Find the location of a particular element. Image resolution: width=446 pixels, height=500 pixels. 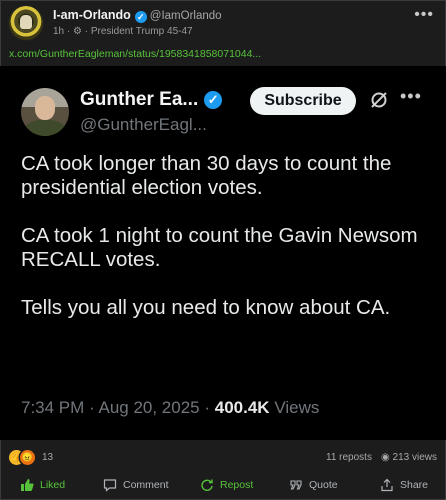

tweet-more-icon: ••• is located at coordinates (411, 96).